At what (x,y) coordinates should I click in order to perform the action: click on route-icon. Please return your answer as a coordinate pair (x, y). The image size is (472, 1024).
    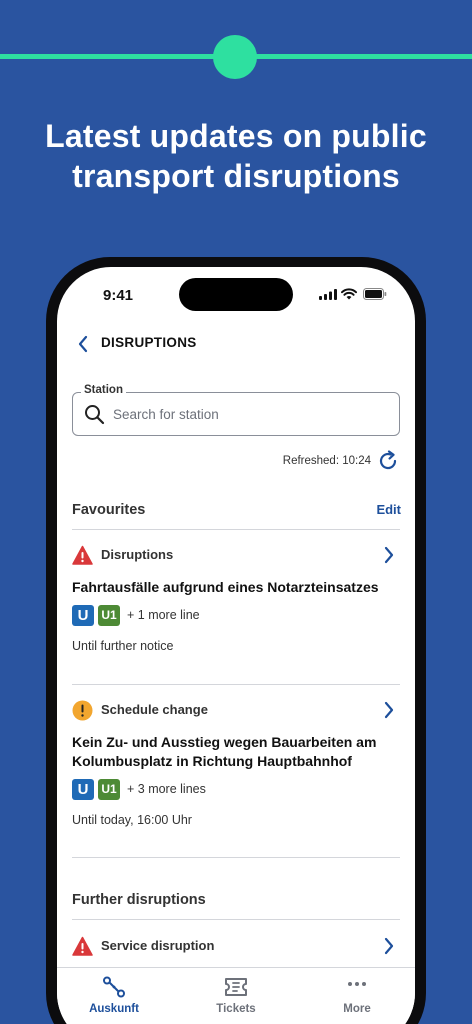
    Looking at the image, I should click on (114, 987).